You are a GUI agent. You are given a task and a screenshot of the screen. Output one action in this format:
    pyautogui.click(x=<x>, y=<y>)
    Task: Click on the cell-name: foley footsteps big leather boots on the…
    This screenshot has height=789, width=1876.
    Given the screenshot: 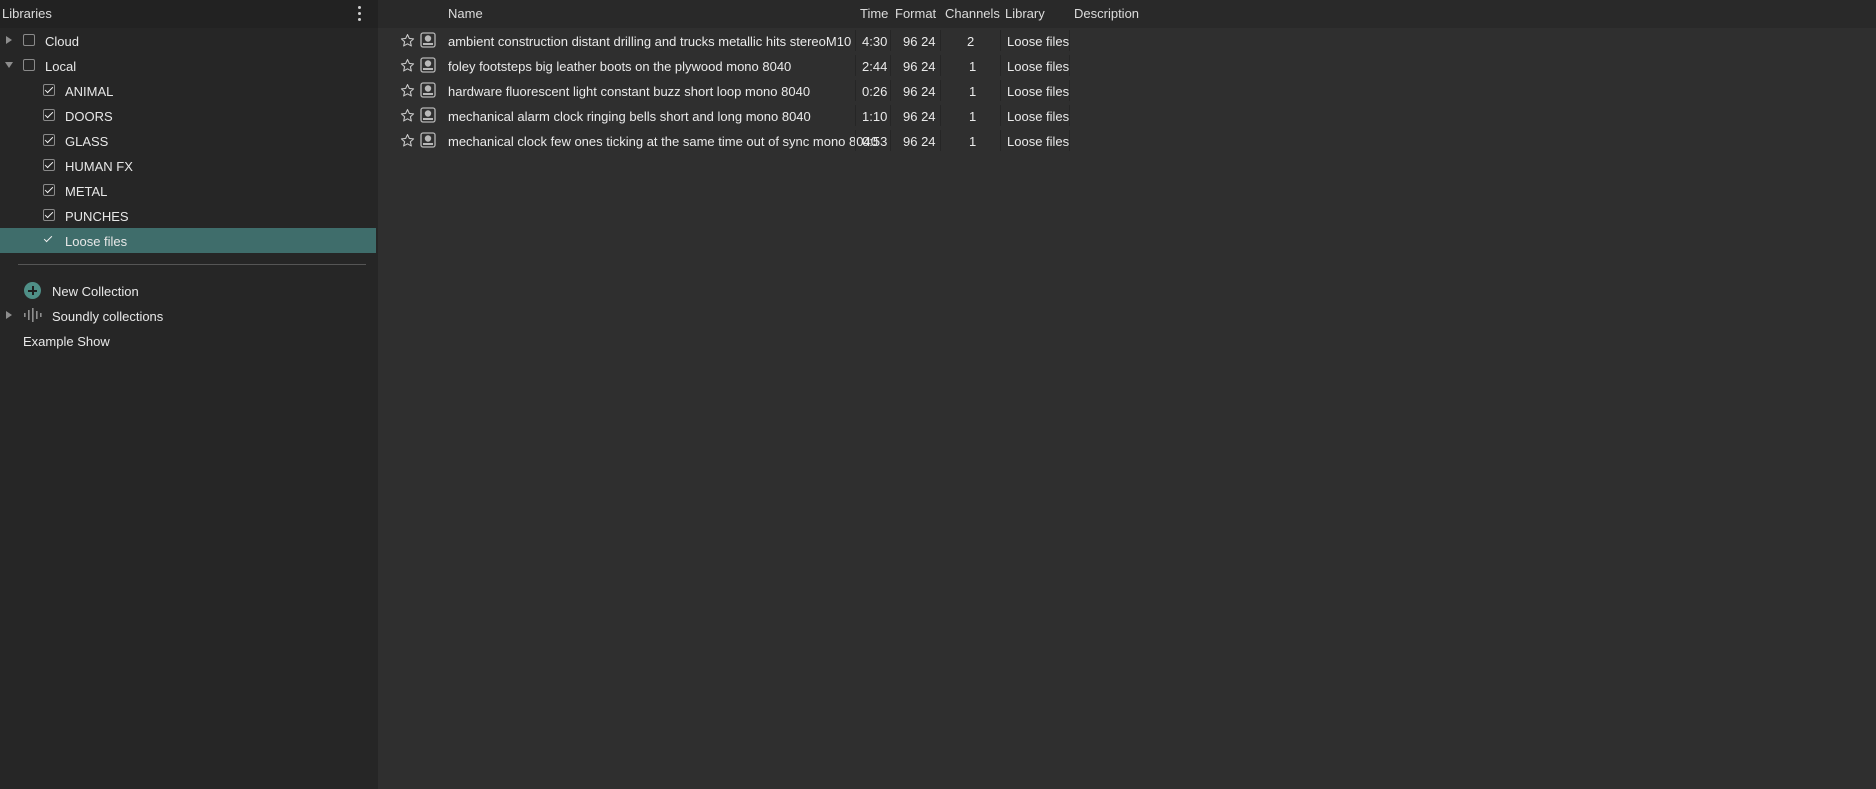 What is the action you would take?
    pyautogui.click(x=620, y=66)
    